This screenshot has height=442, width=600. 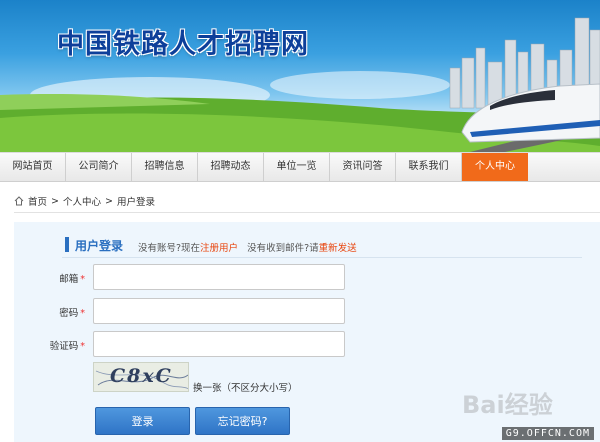 What do you see at coordinates (429, 167) in the screenshot?
I see `nav-item-contact: 联系我们` at bounding box center [429, 167].